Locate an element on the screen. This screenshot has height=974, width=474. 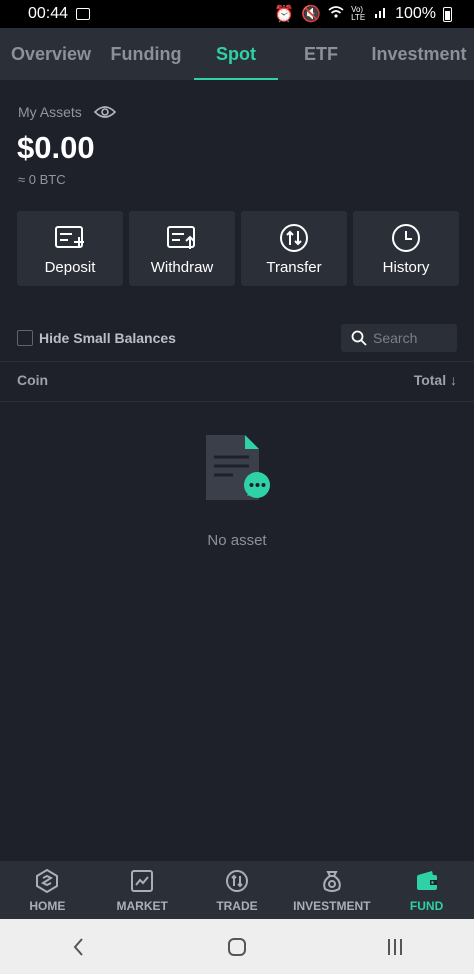
history-label: History is located at coordinates (406, 267).